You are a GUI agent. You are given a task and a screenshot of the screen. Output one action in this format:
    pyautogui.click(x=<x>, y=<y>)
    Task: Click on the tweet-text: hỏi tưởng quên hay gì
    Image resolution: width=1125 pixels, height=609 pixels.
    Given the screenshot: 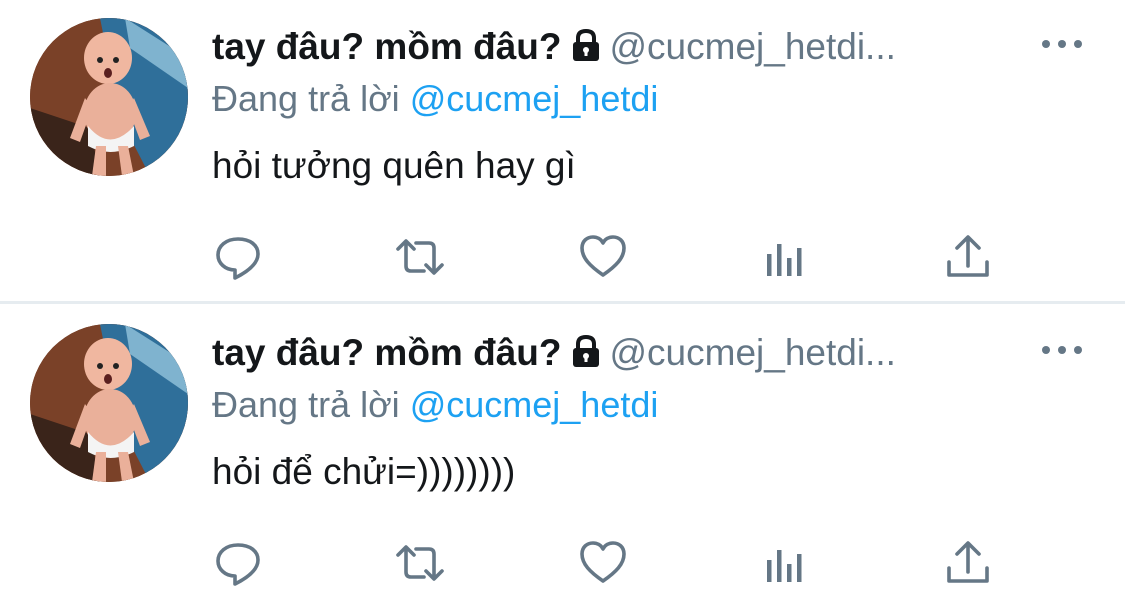 What is the action you would take?
    pyautogui.click(x=394, y=165)
    